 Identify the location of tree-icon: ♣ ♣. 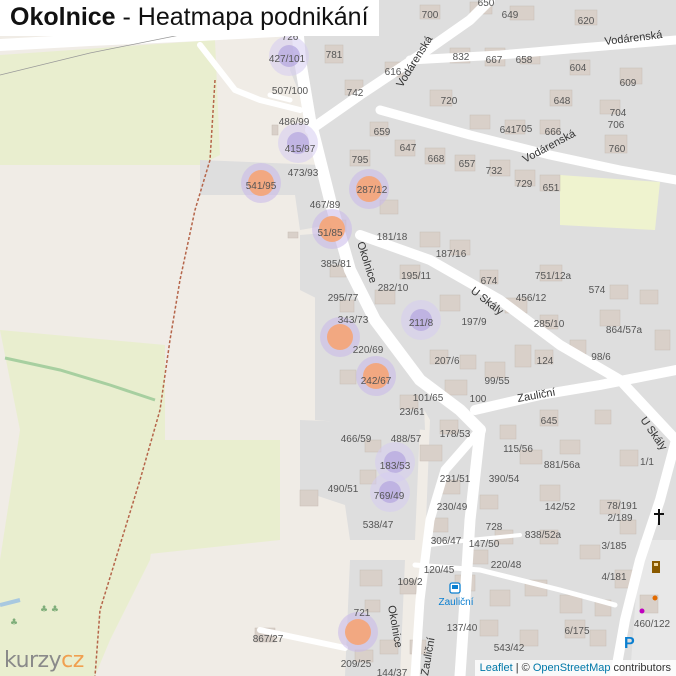
(49, 610).